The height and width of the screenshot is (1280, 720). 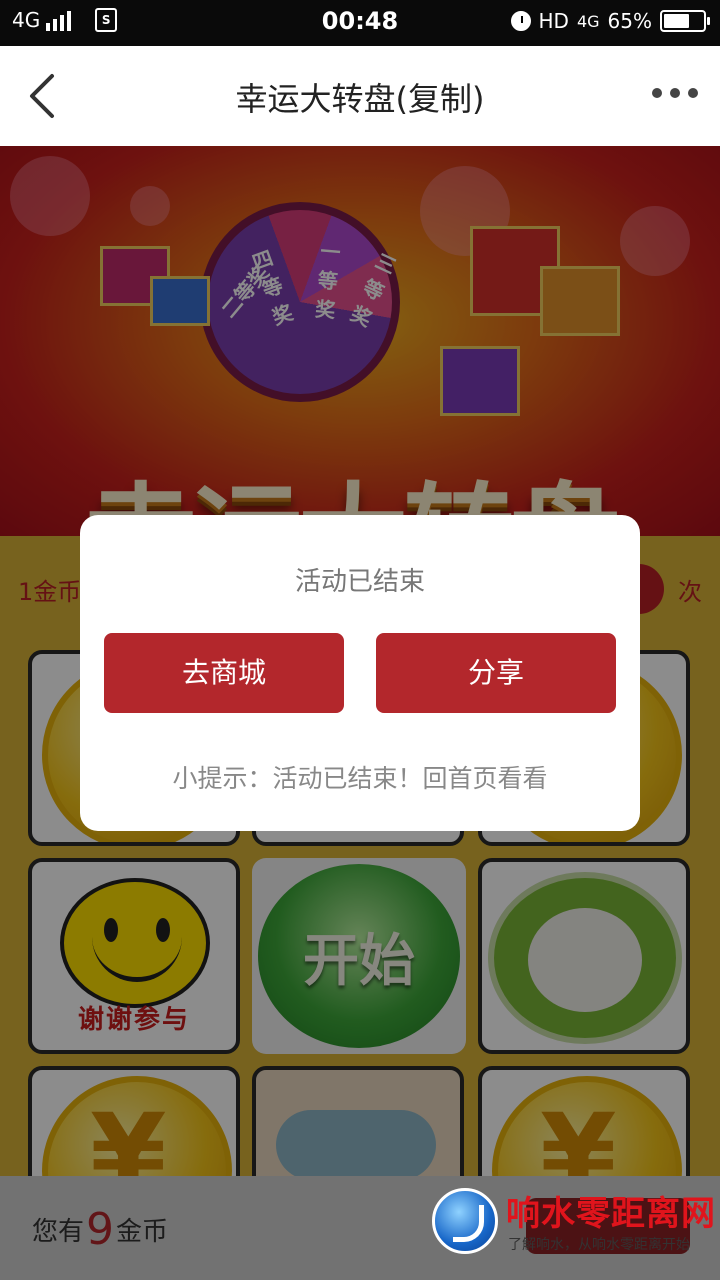 I want to click on watermark-subtitle: 了解响水，从响水零距离开始, so click(x=599, y=1245).